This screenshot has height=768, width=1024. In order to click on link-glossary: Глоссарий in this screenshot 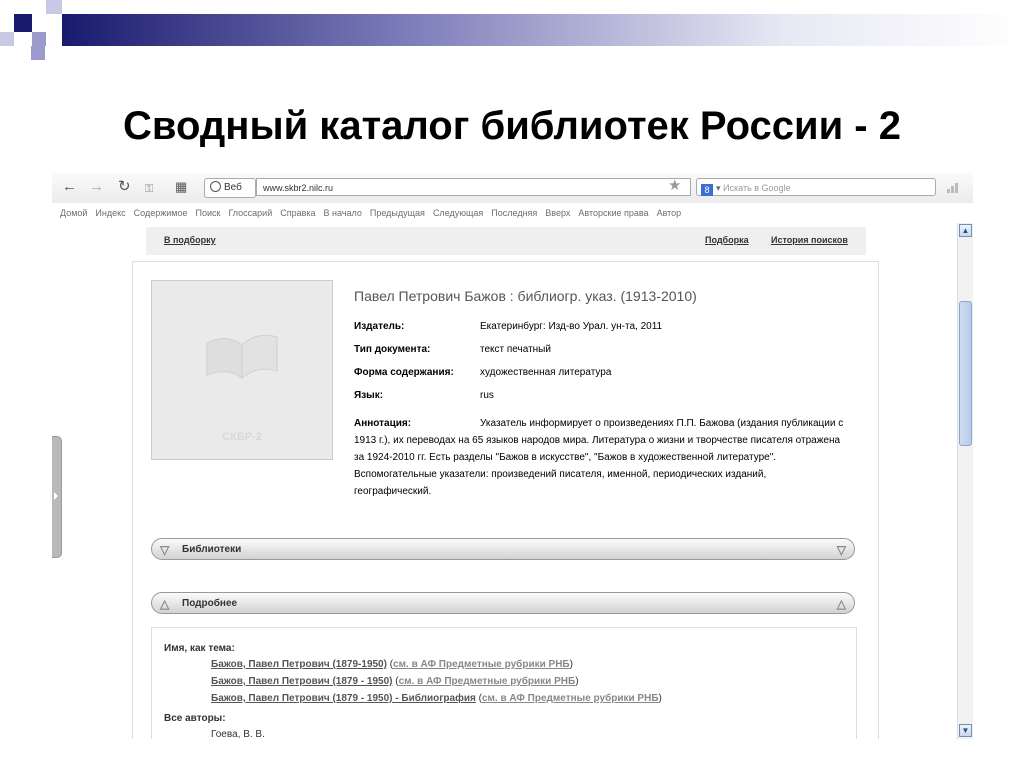, I will do `click(250, 213)`.